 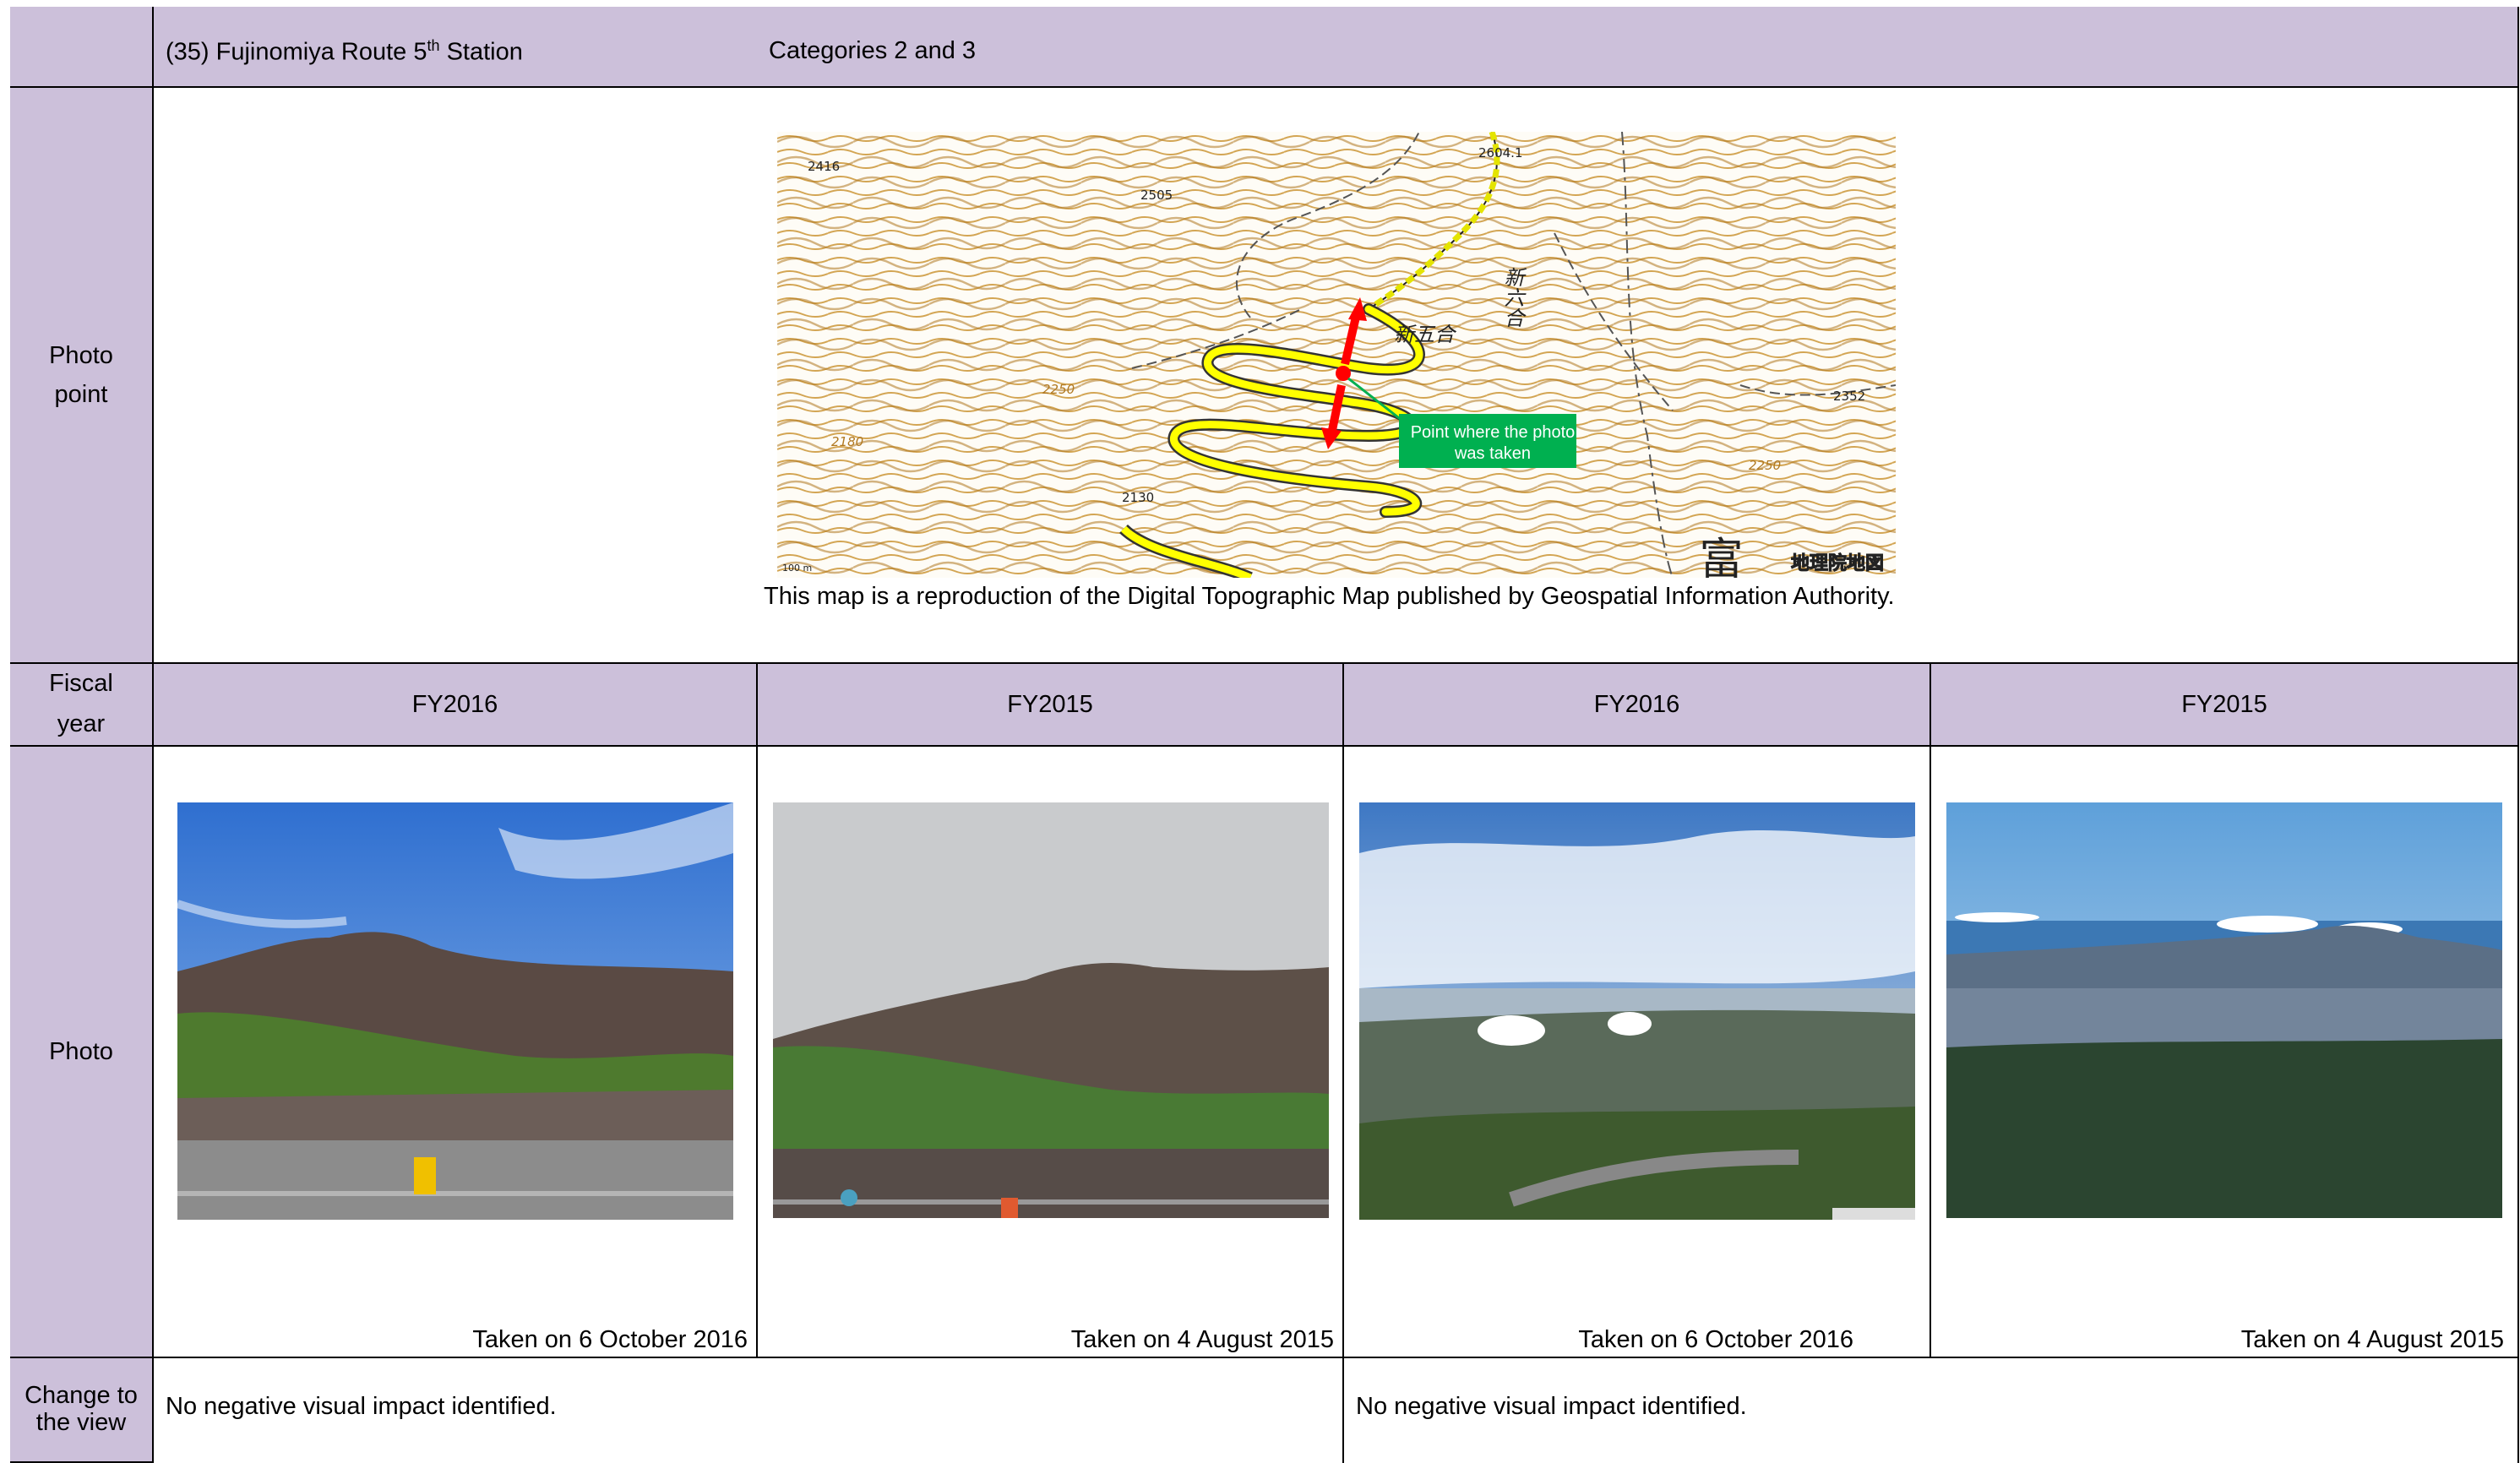 I want to click on fy-header-1: FY2016, so click(x=456, y=706).